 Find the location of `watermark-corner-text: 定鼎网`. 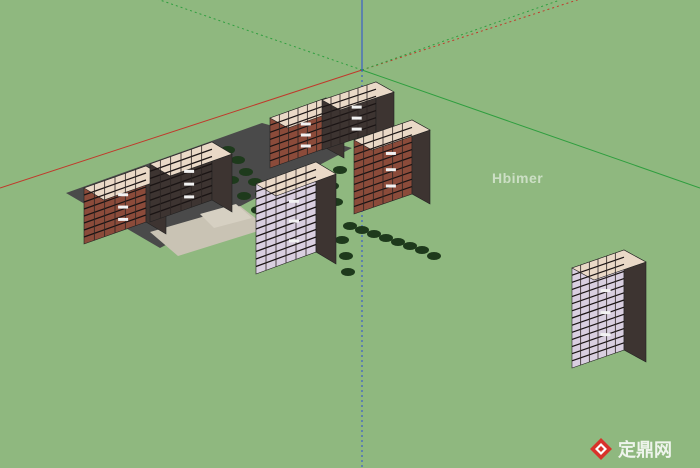

watermark-corner-text: 定鼎网 is located at coordinates (645, 450).